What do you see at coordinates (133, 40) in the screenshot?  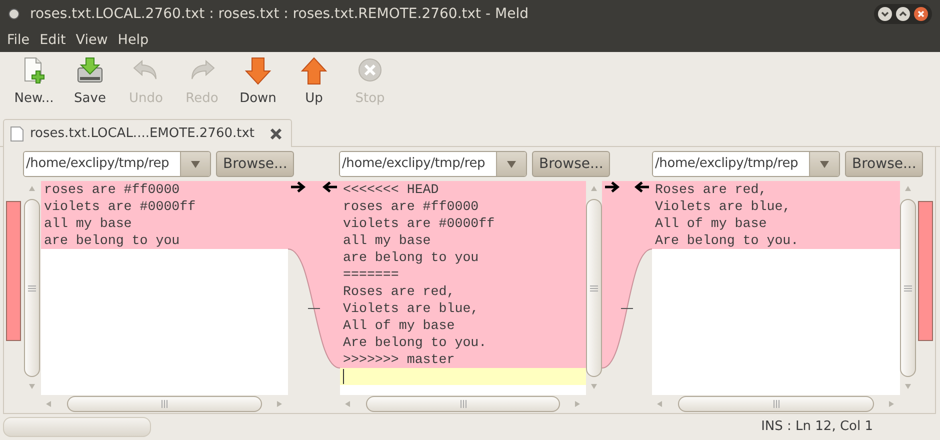 I see `menu-item: Help` at bounding box center [133, 40].